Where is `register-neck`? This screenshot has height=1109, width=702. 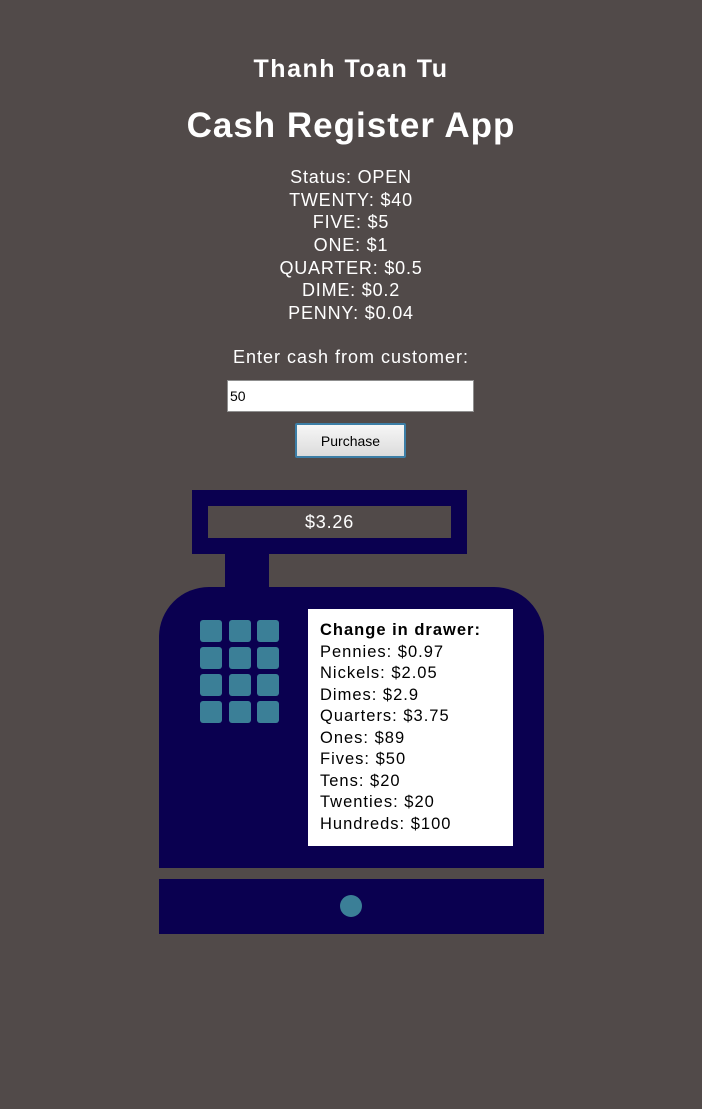 register-neck is located at coordinates (247, 571).